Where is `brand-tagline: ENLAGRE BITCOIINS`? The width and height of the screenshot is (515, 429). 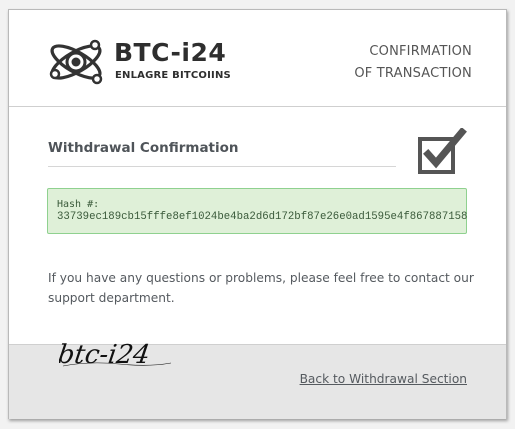
brand-tagline: ENLAGRE BITCOIINS is located at coordinates (173, 75).